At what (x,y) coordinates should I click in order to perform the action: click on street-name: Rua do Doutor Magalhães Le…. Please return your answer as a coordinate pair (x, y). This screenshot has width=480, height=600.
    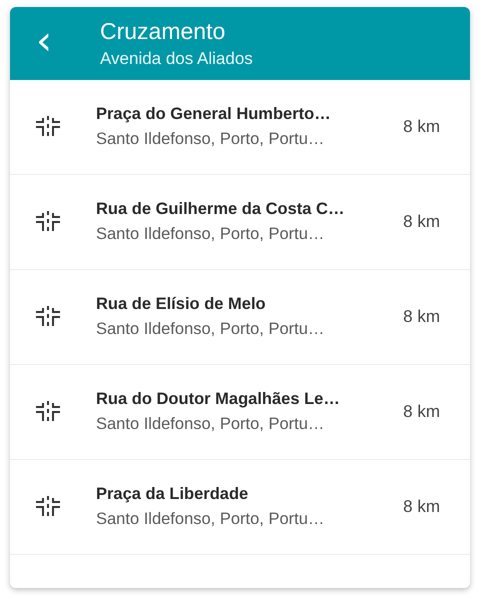
    Looking at the image, I should click on (218, 399).